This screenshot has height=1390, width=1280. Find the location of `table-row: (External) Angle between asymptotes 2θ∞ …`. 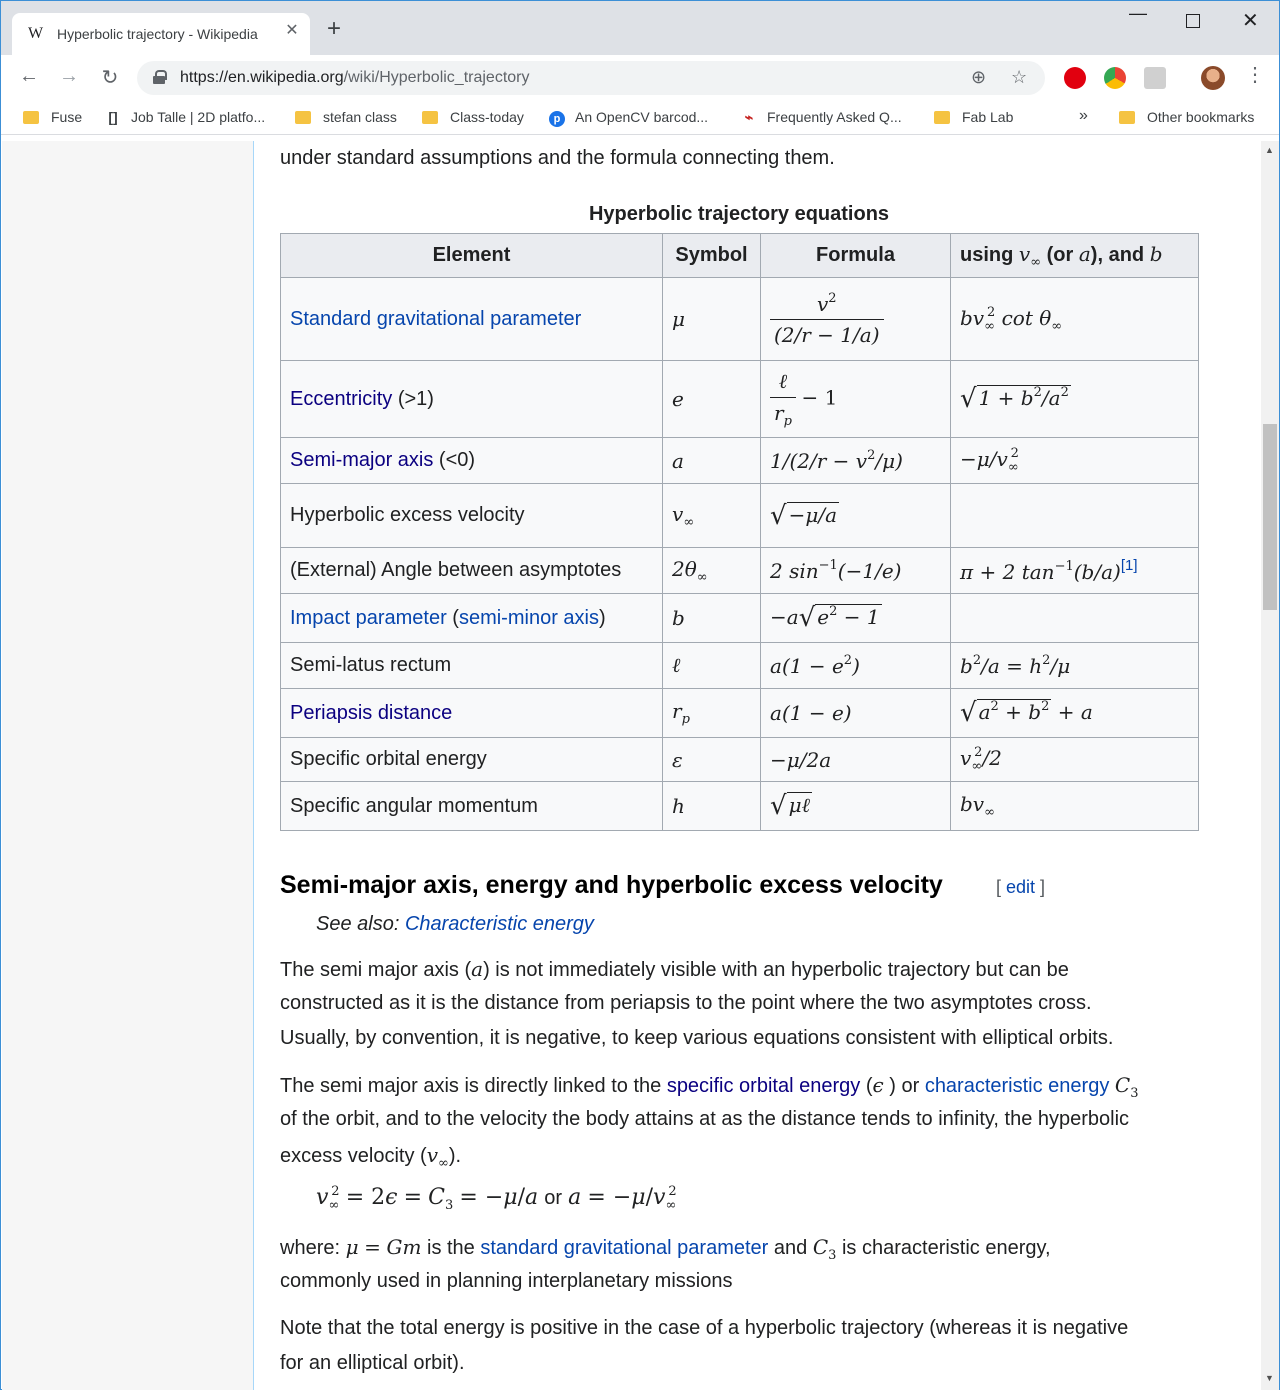

table-row: (External) Angle between asymptotes 2θ∞ … is located at coordinates (739, 570).